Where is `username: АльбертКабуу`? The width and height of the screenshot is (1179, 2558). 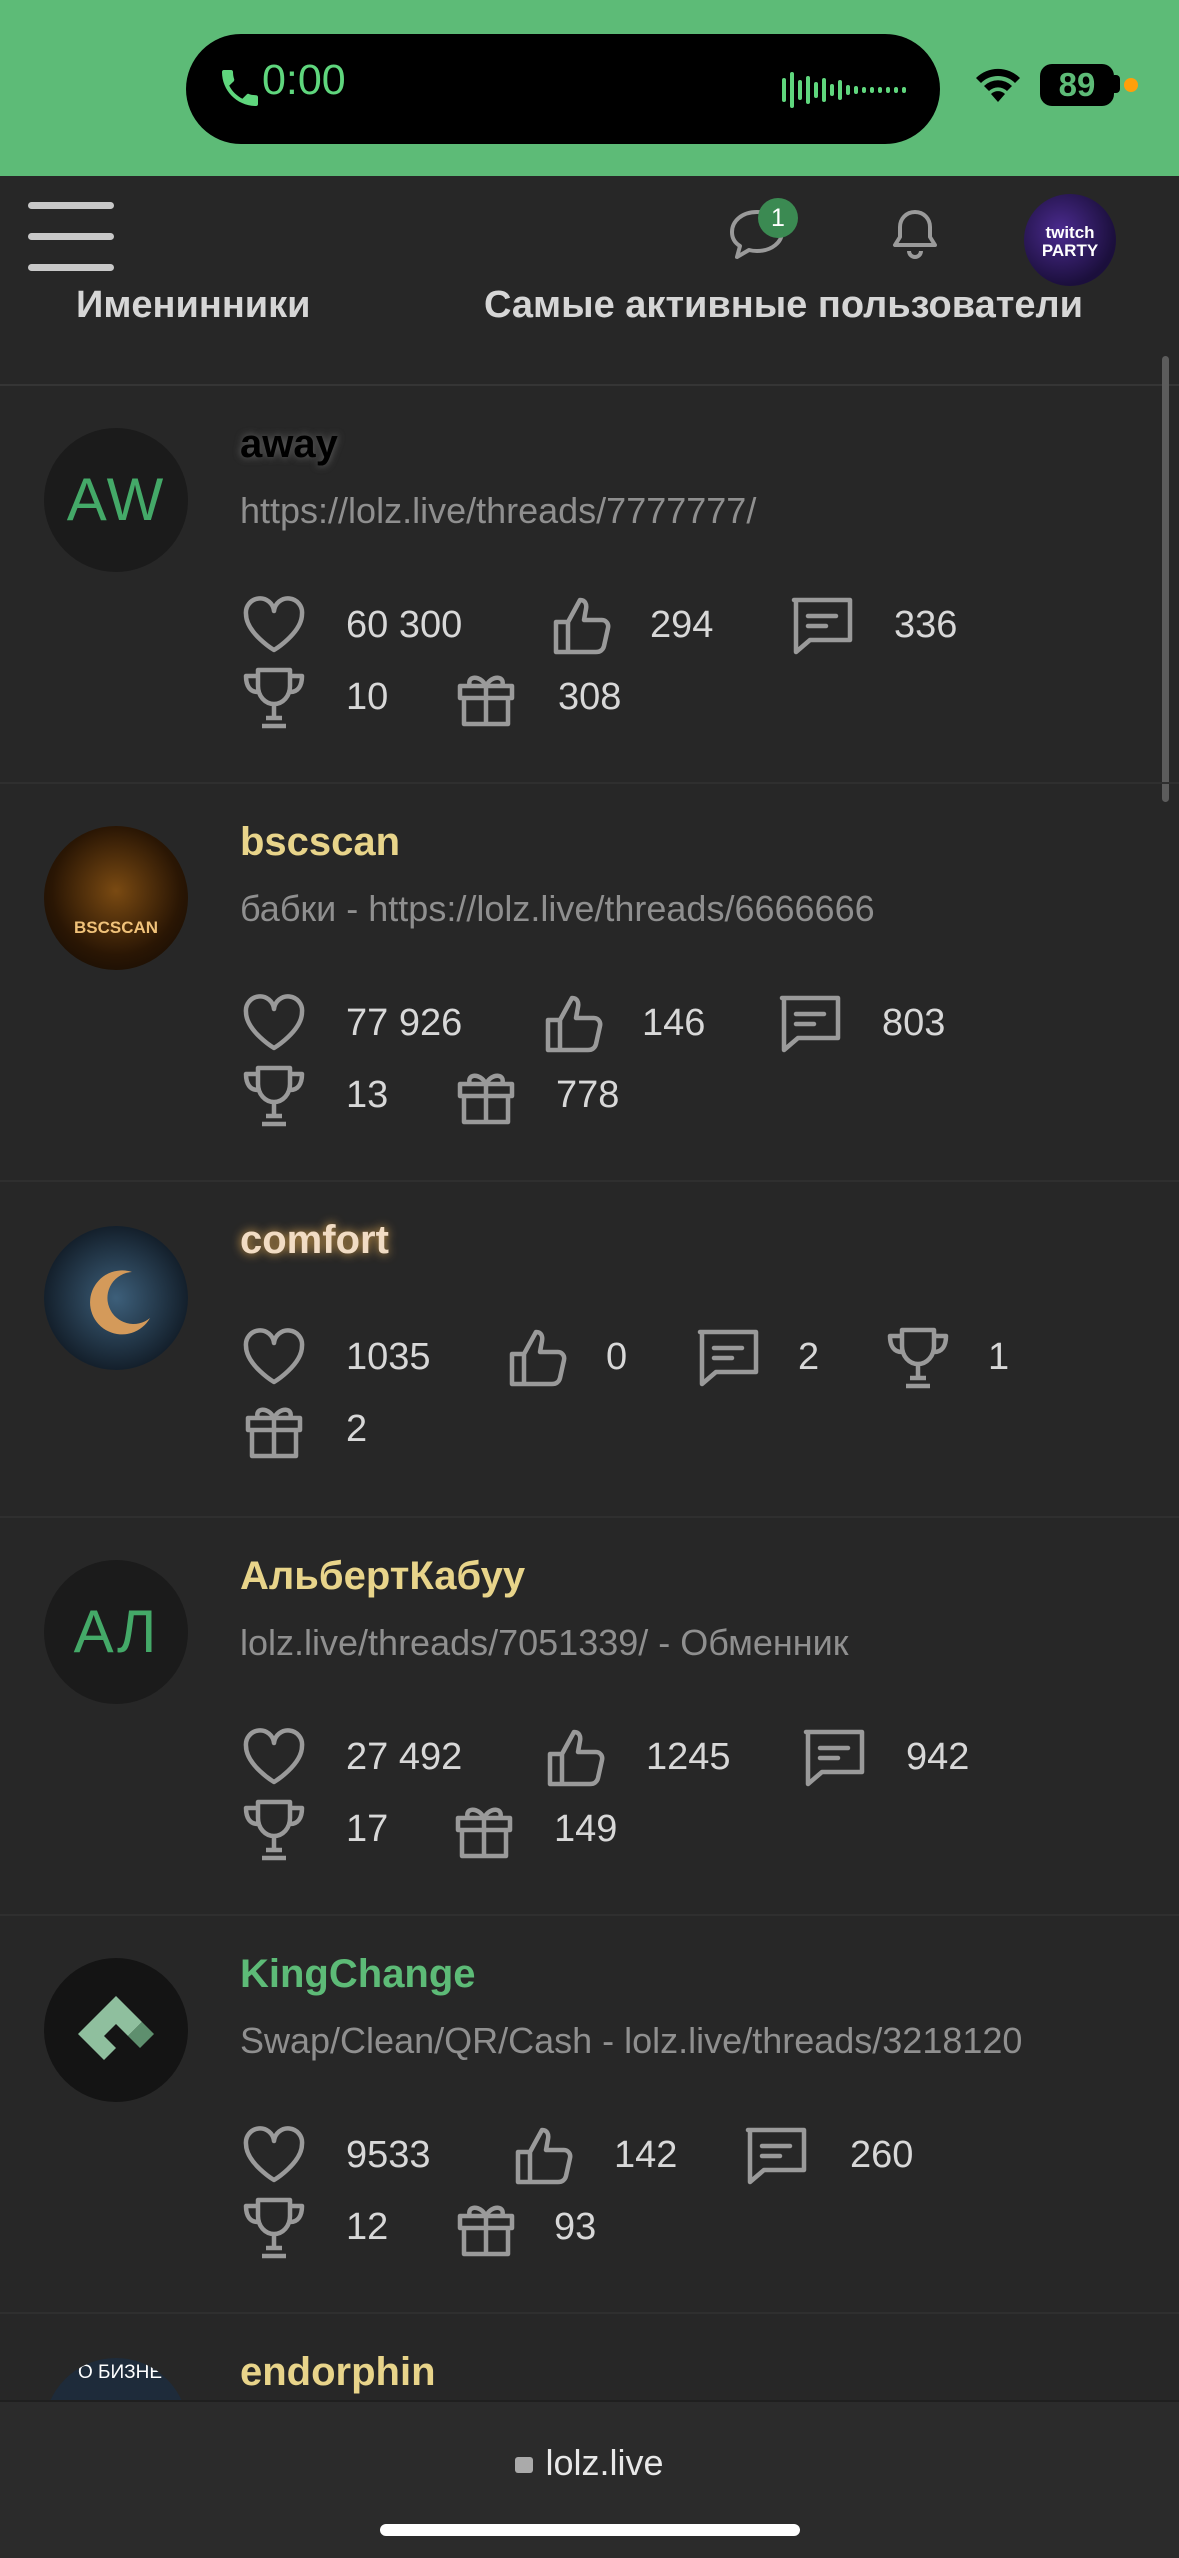 username: АльбертКабуу is located at coordinates (382, 1576).